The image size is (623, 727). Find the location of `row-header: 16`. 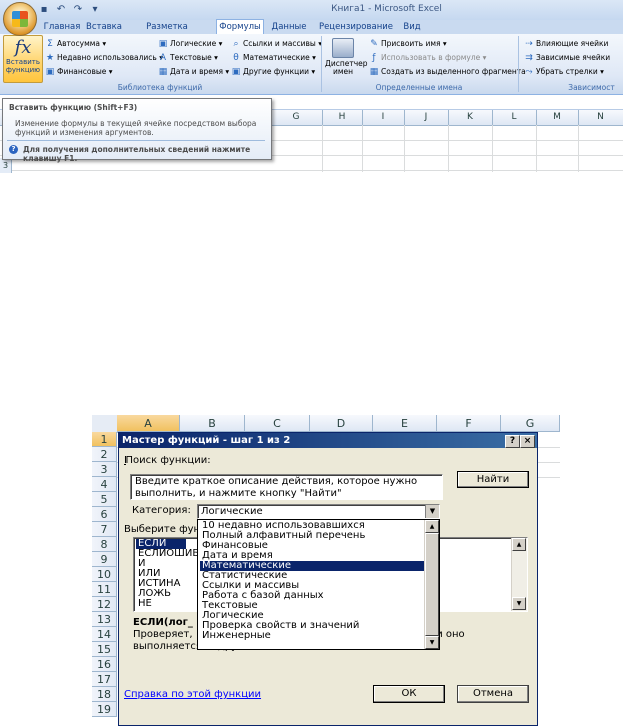

row-header: 16 is located at coordinates (104, 664).